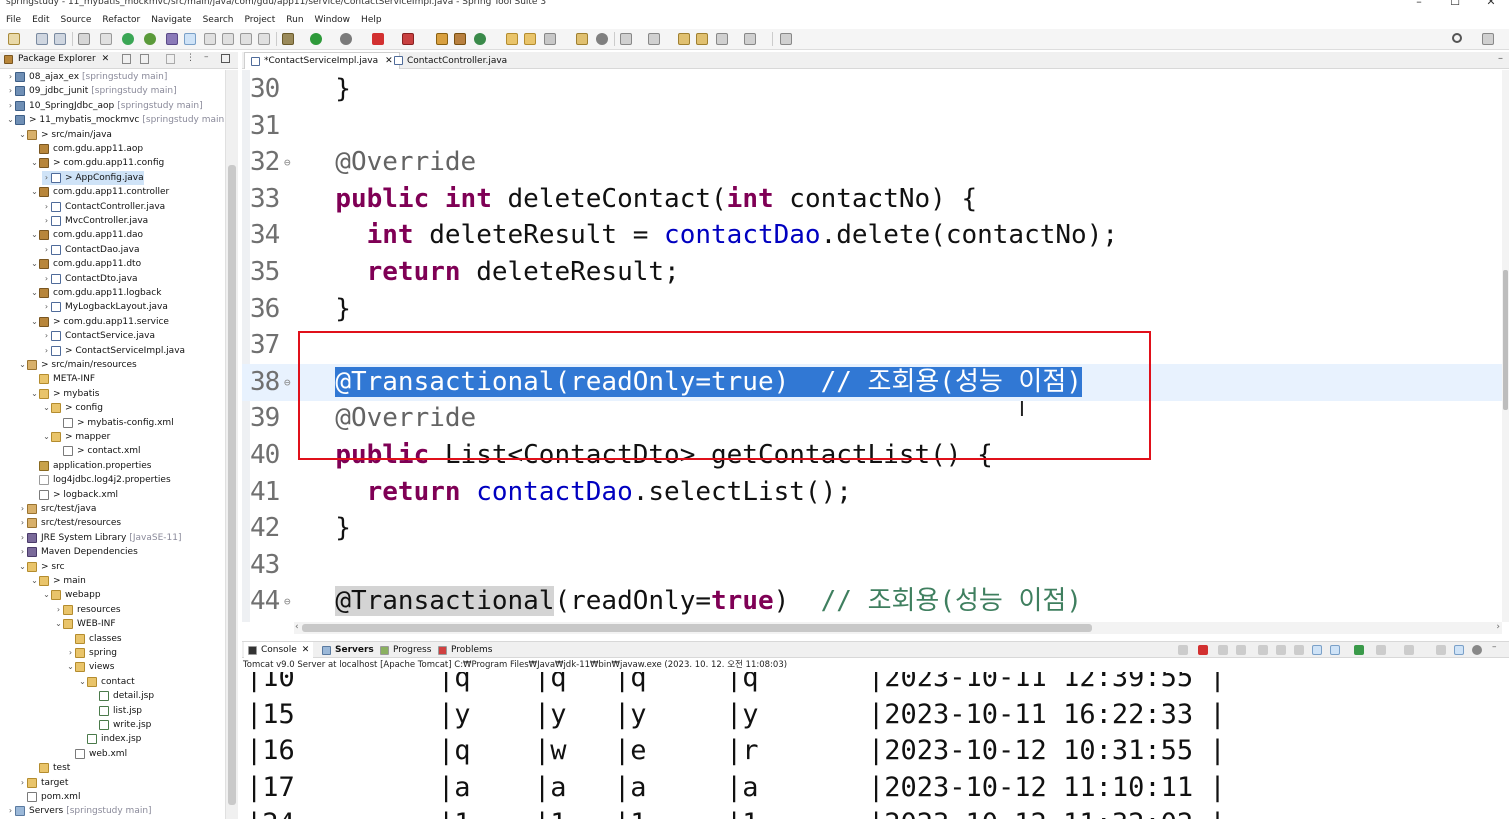  What do you see at coordinates (480, 39) in the screenshot?
I see `new-class-icon` at bounding box center [480, 39].